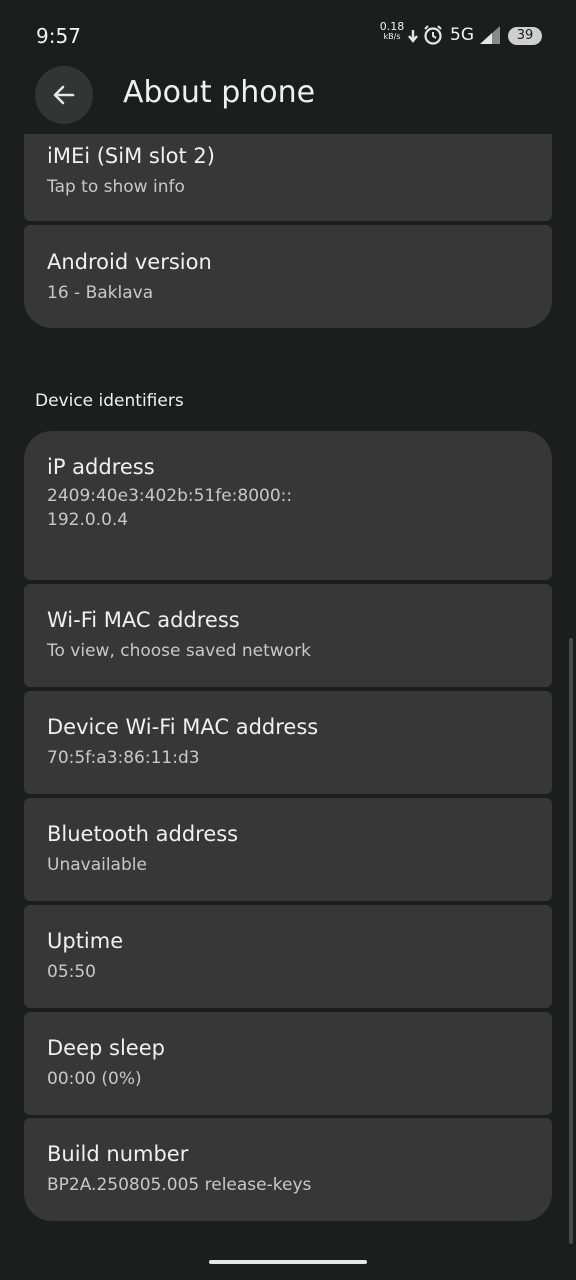 The height and width of the screenshot is (1280, 576). Describe the element at coordinates (288, 849) in the screenshot. I see `list-item-bluetooth-address: Bluetooth address Unavailable` at that location.